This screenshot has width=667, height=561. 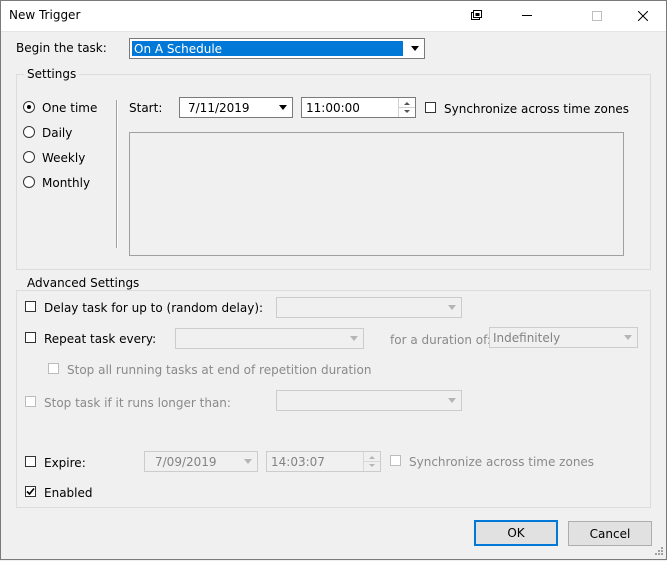 What do you see at coordinates (45, 15) in the screenshot?
I see `window-title: New Trigger` at bounding box center [45, 15].